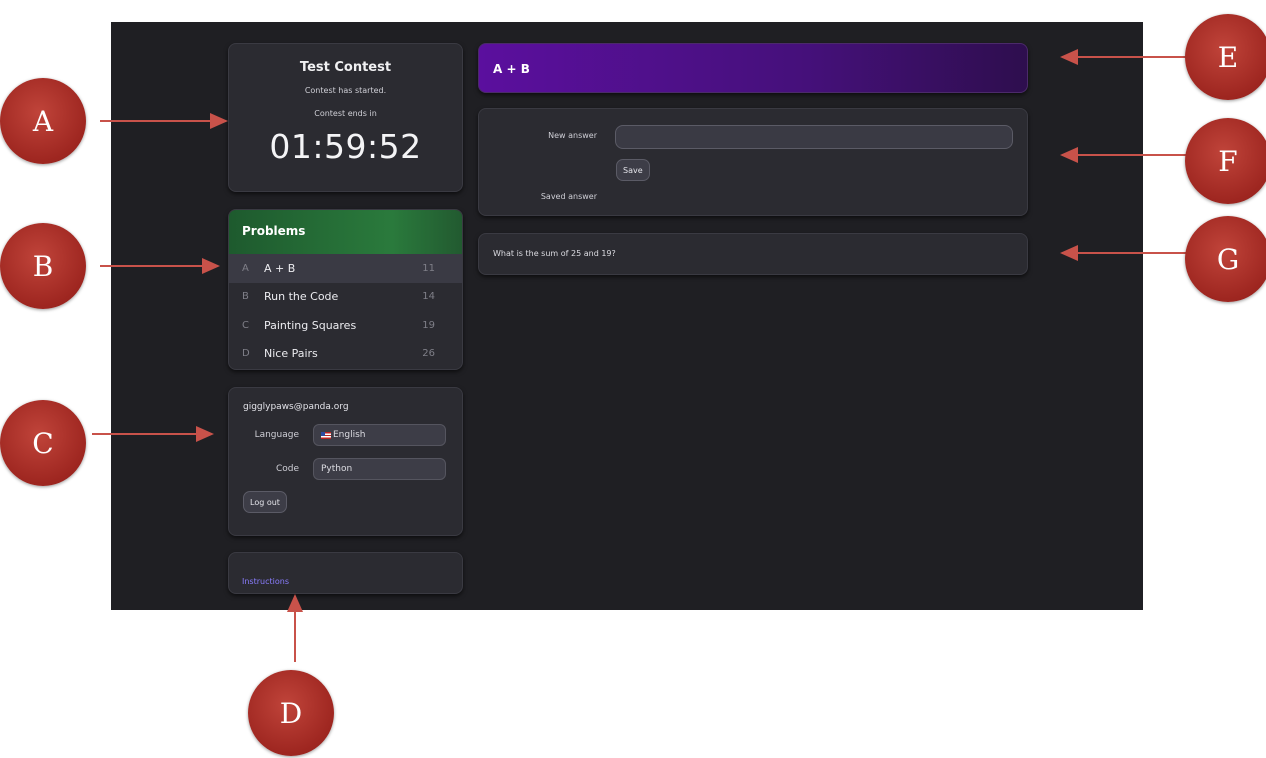  I want to click on callout-b: B, so click(43, 266).